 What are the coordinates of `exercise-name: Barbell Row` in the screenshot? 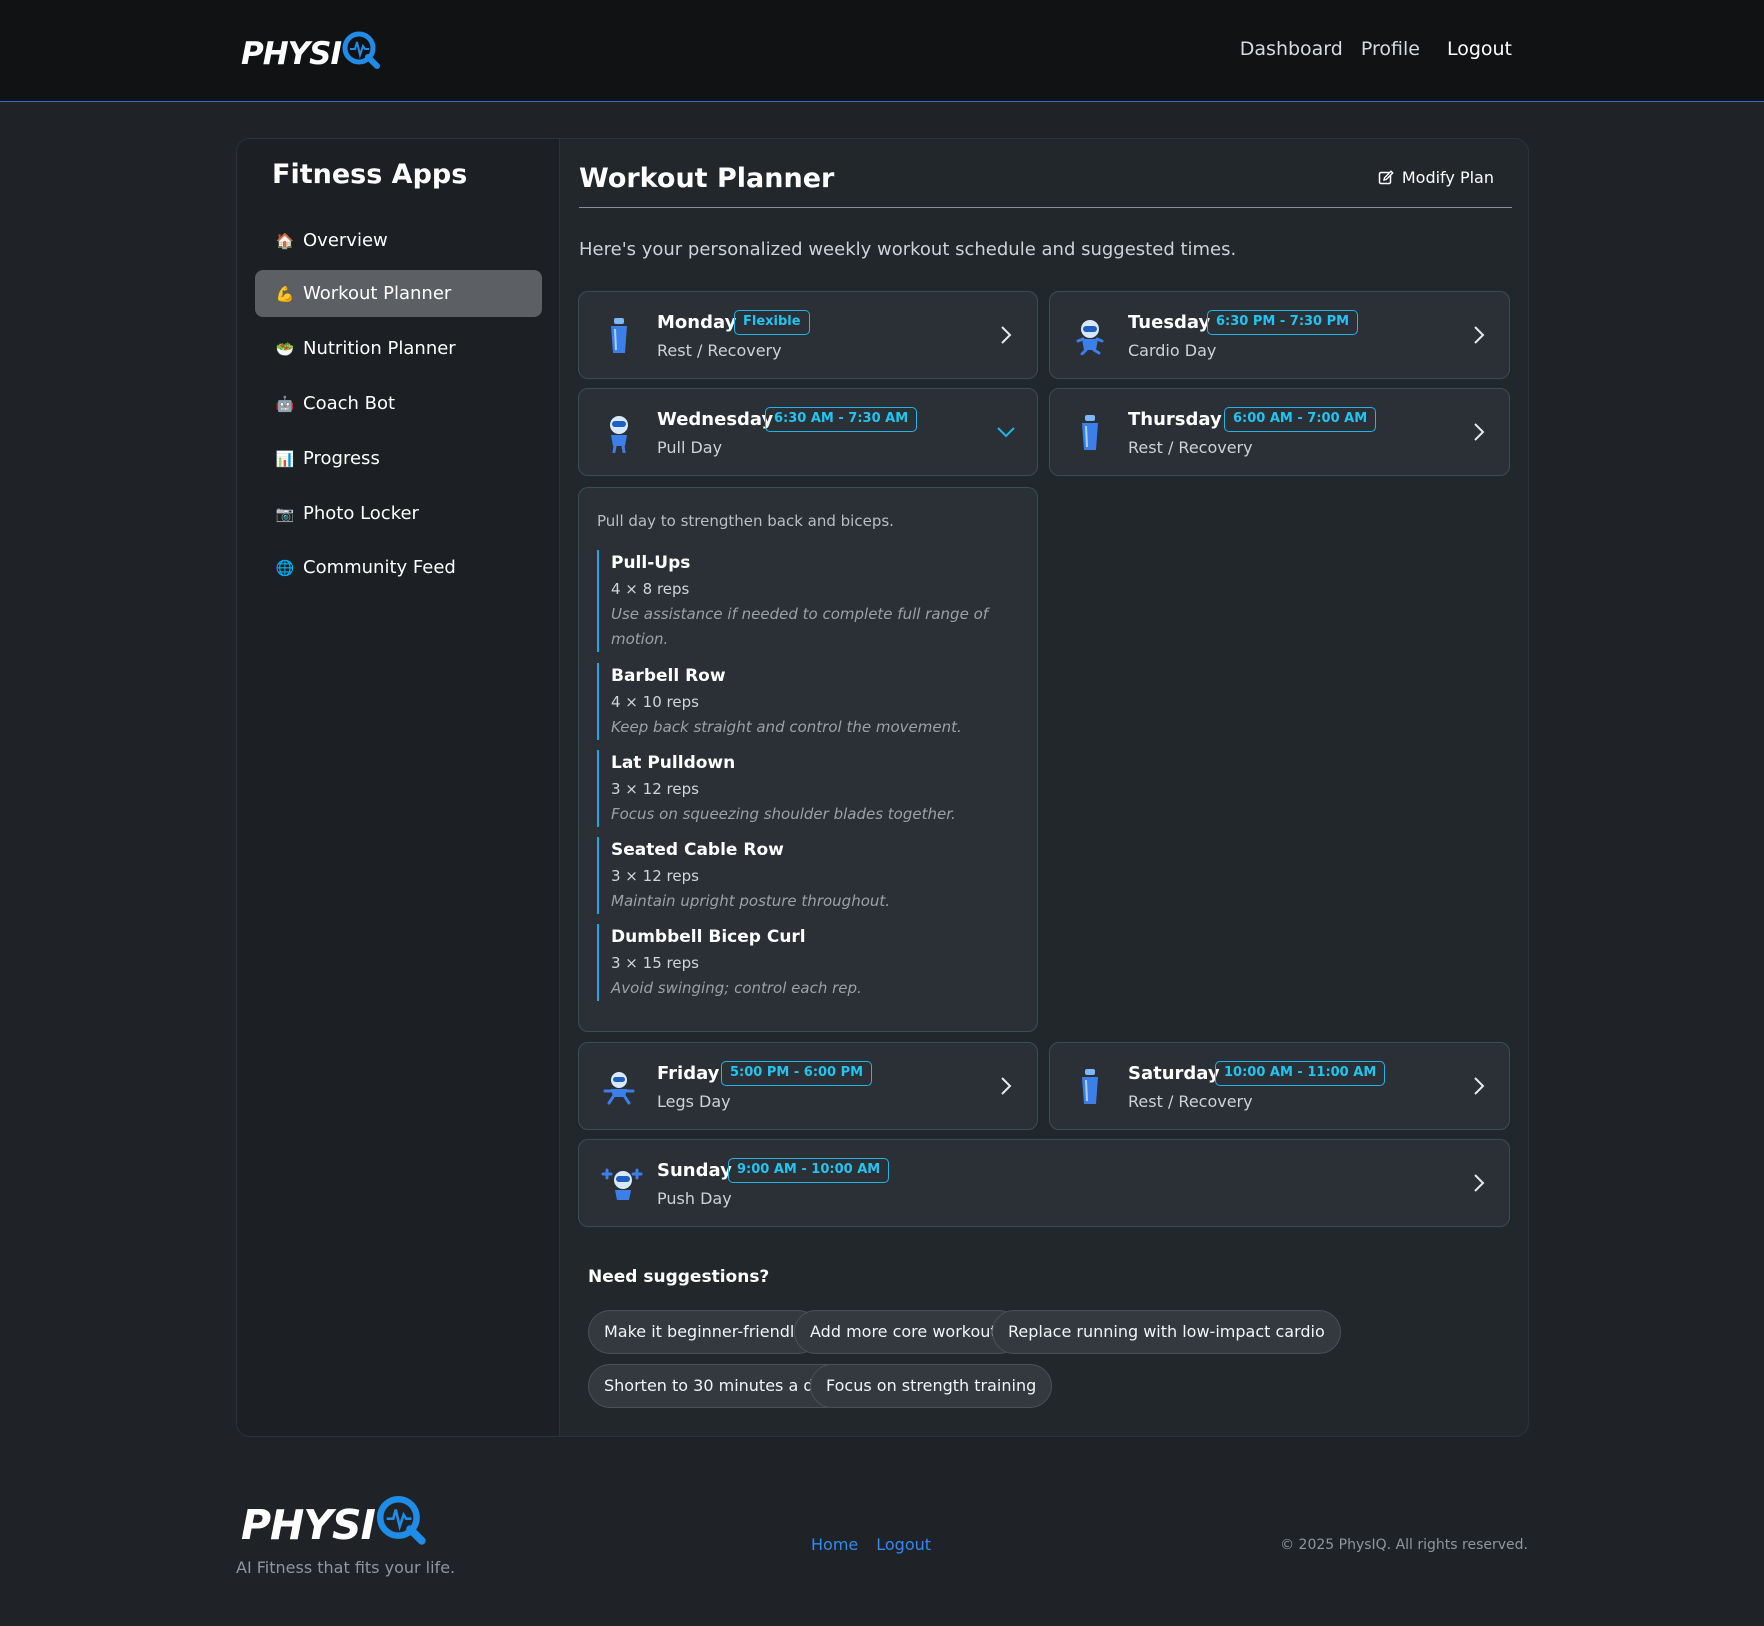 It's located at (668, 676).